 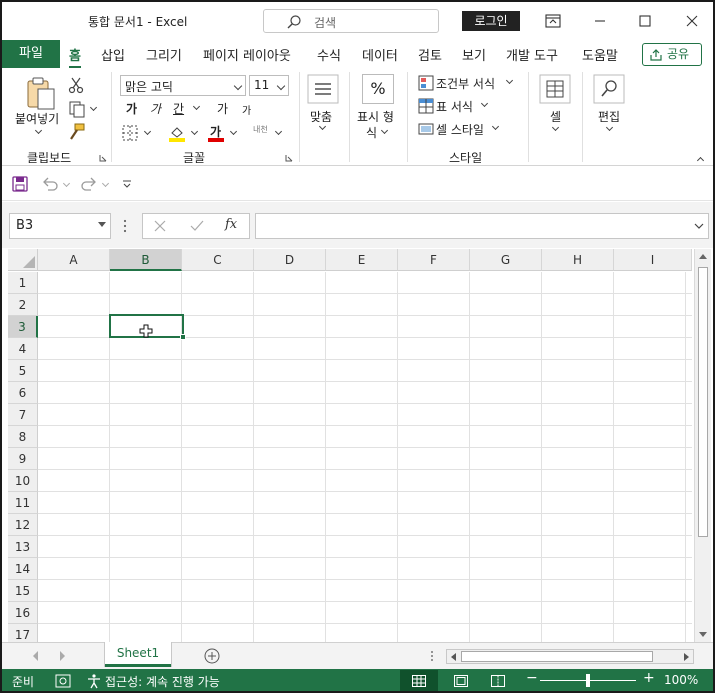 What do you see at coordinates (532, 678) in the screenshot?
I see `zoom-out-button: −` at bounding box center [532, 678].